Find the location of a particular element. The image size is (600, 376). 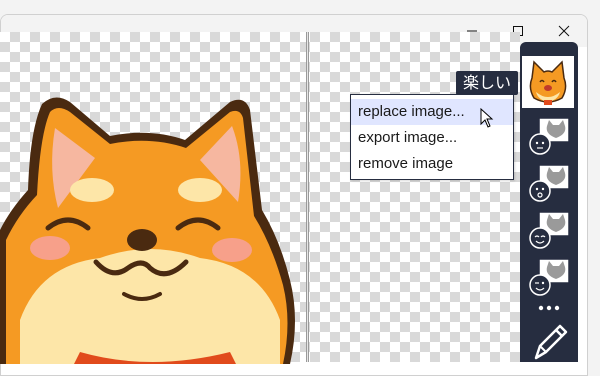

mouse-cursor-icon is located at coordinates (487, 118).